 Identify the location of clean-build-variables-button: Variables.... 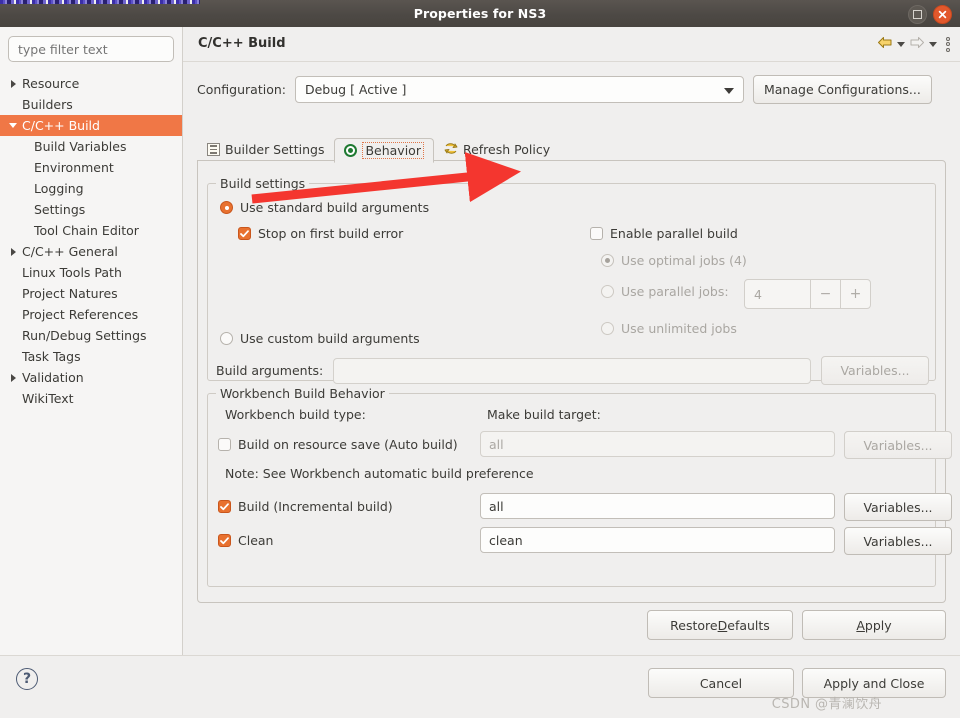
(898, 541).